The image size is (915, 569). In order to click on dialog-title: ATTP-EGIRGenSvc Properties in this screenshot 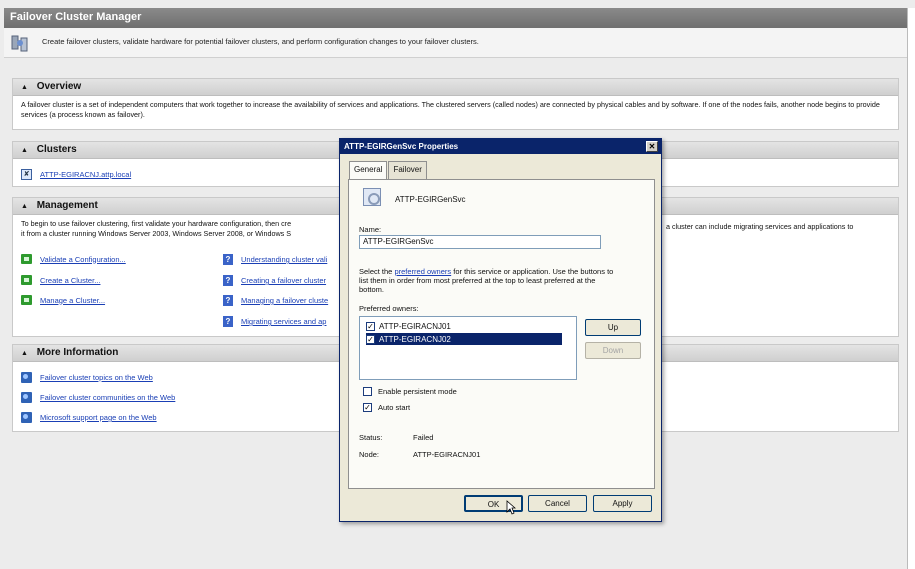, I will do `click(401, 146)`.